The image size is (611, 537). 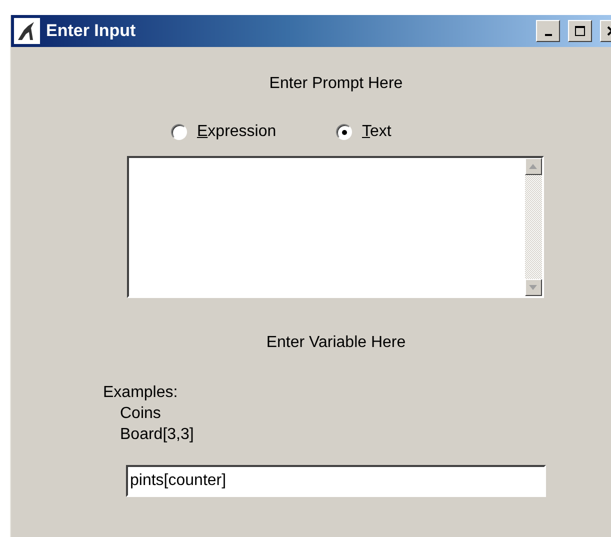 I want to click on down-arrow-icon, so click(x=533, y=287).